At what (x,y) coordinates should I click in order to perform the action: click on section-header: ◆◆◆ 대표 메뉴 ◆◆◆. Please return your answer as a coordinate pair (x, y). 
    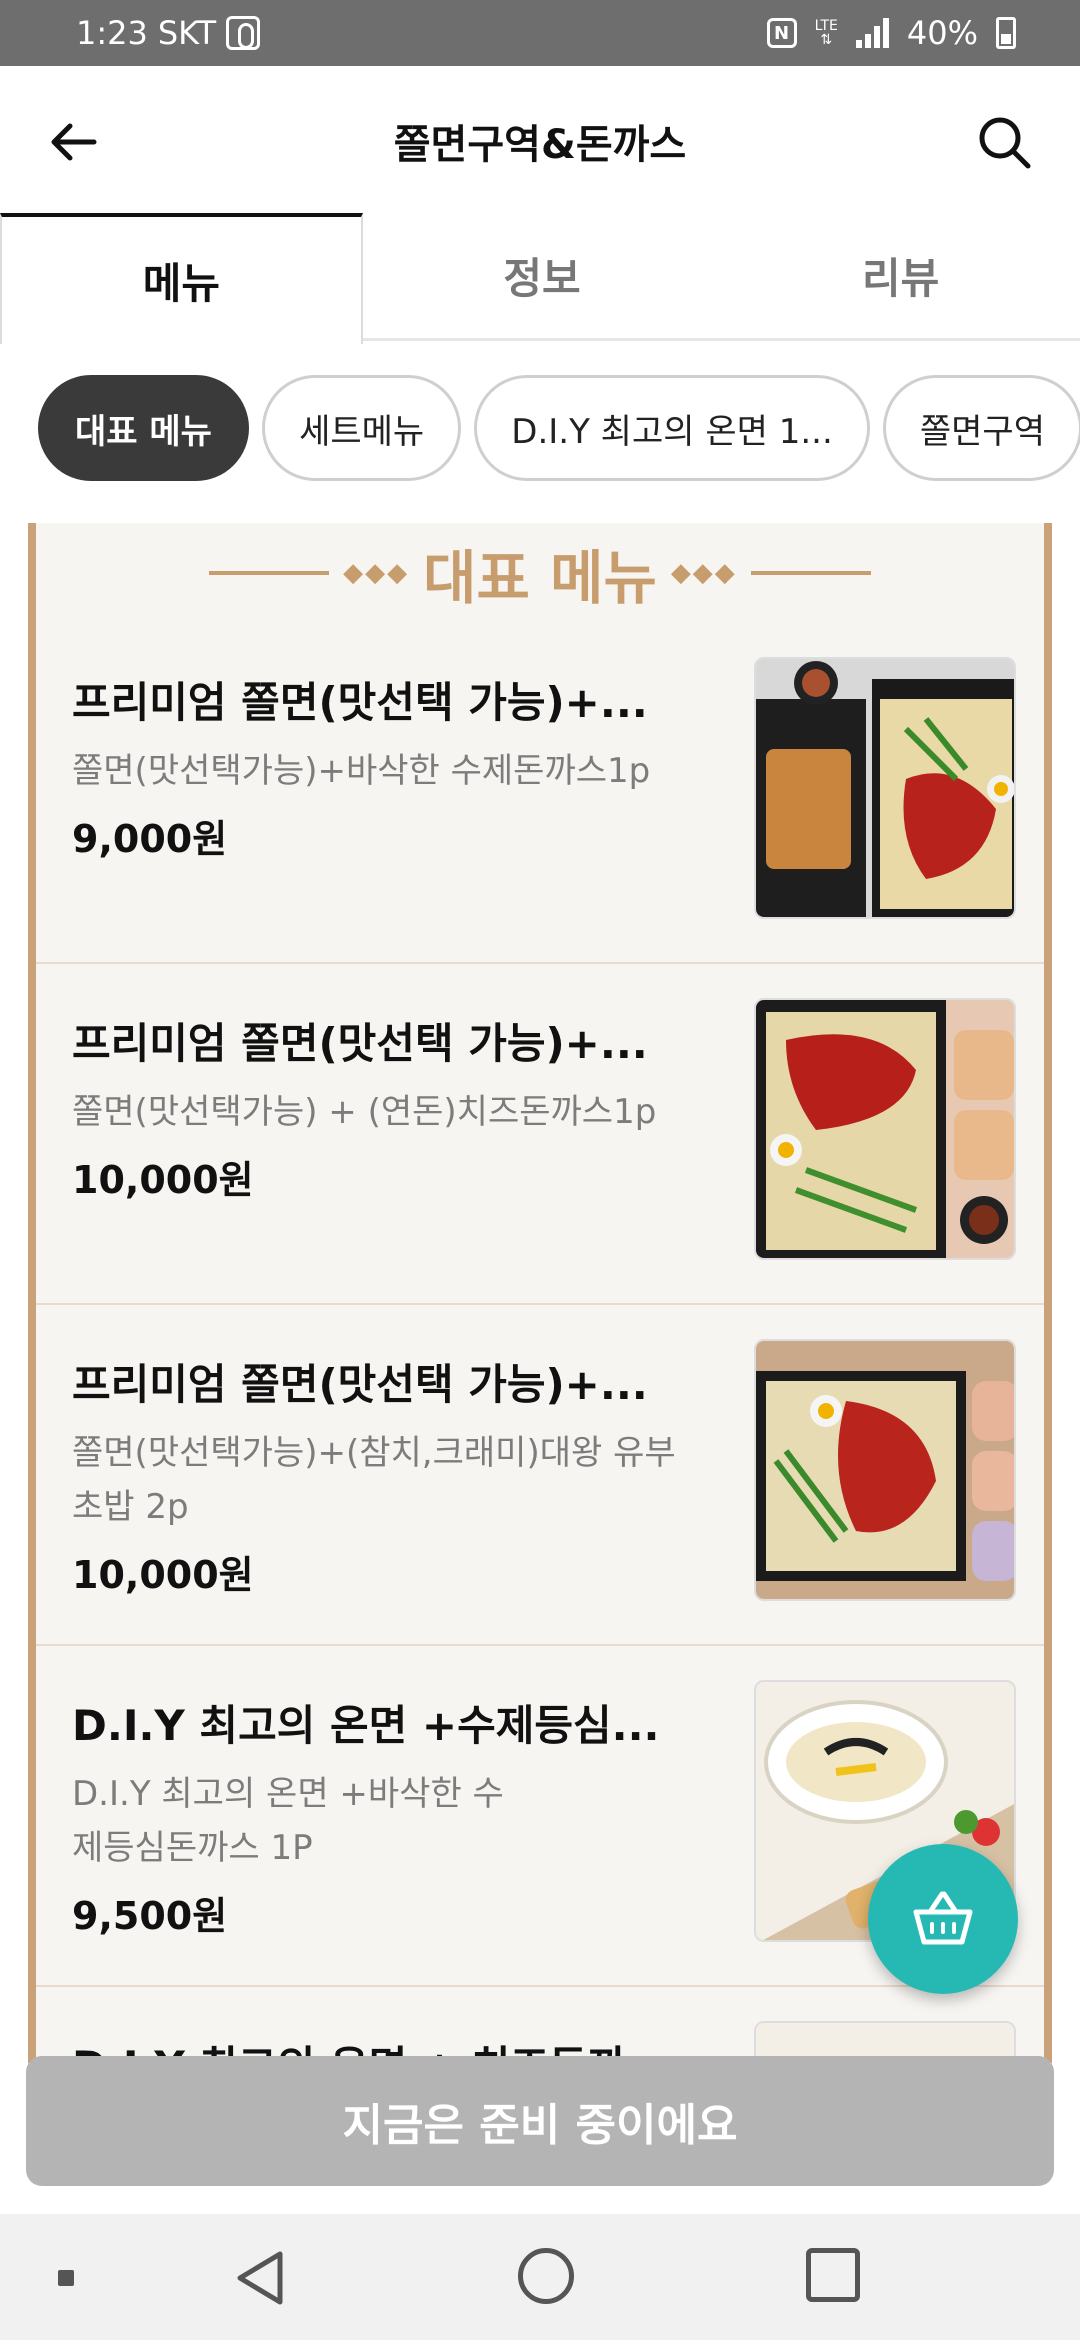
    Looking at the image, I should click on (540, 573).